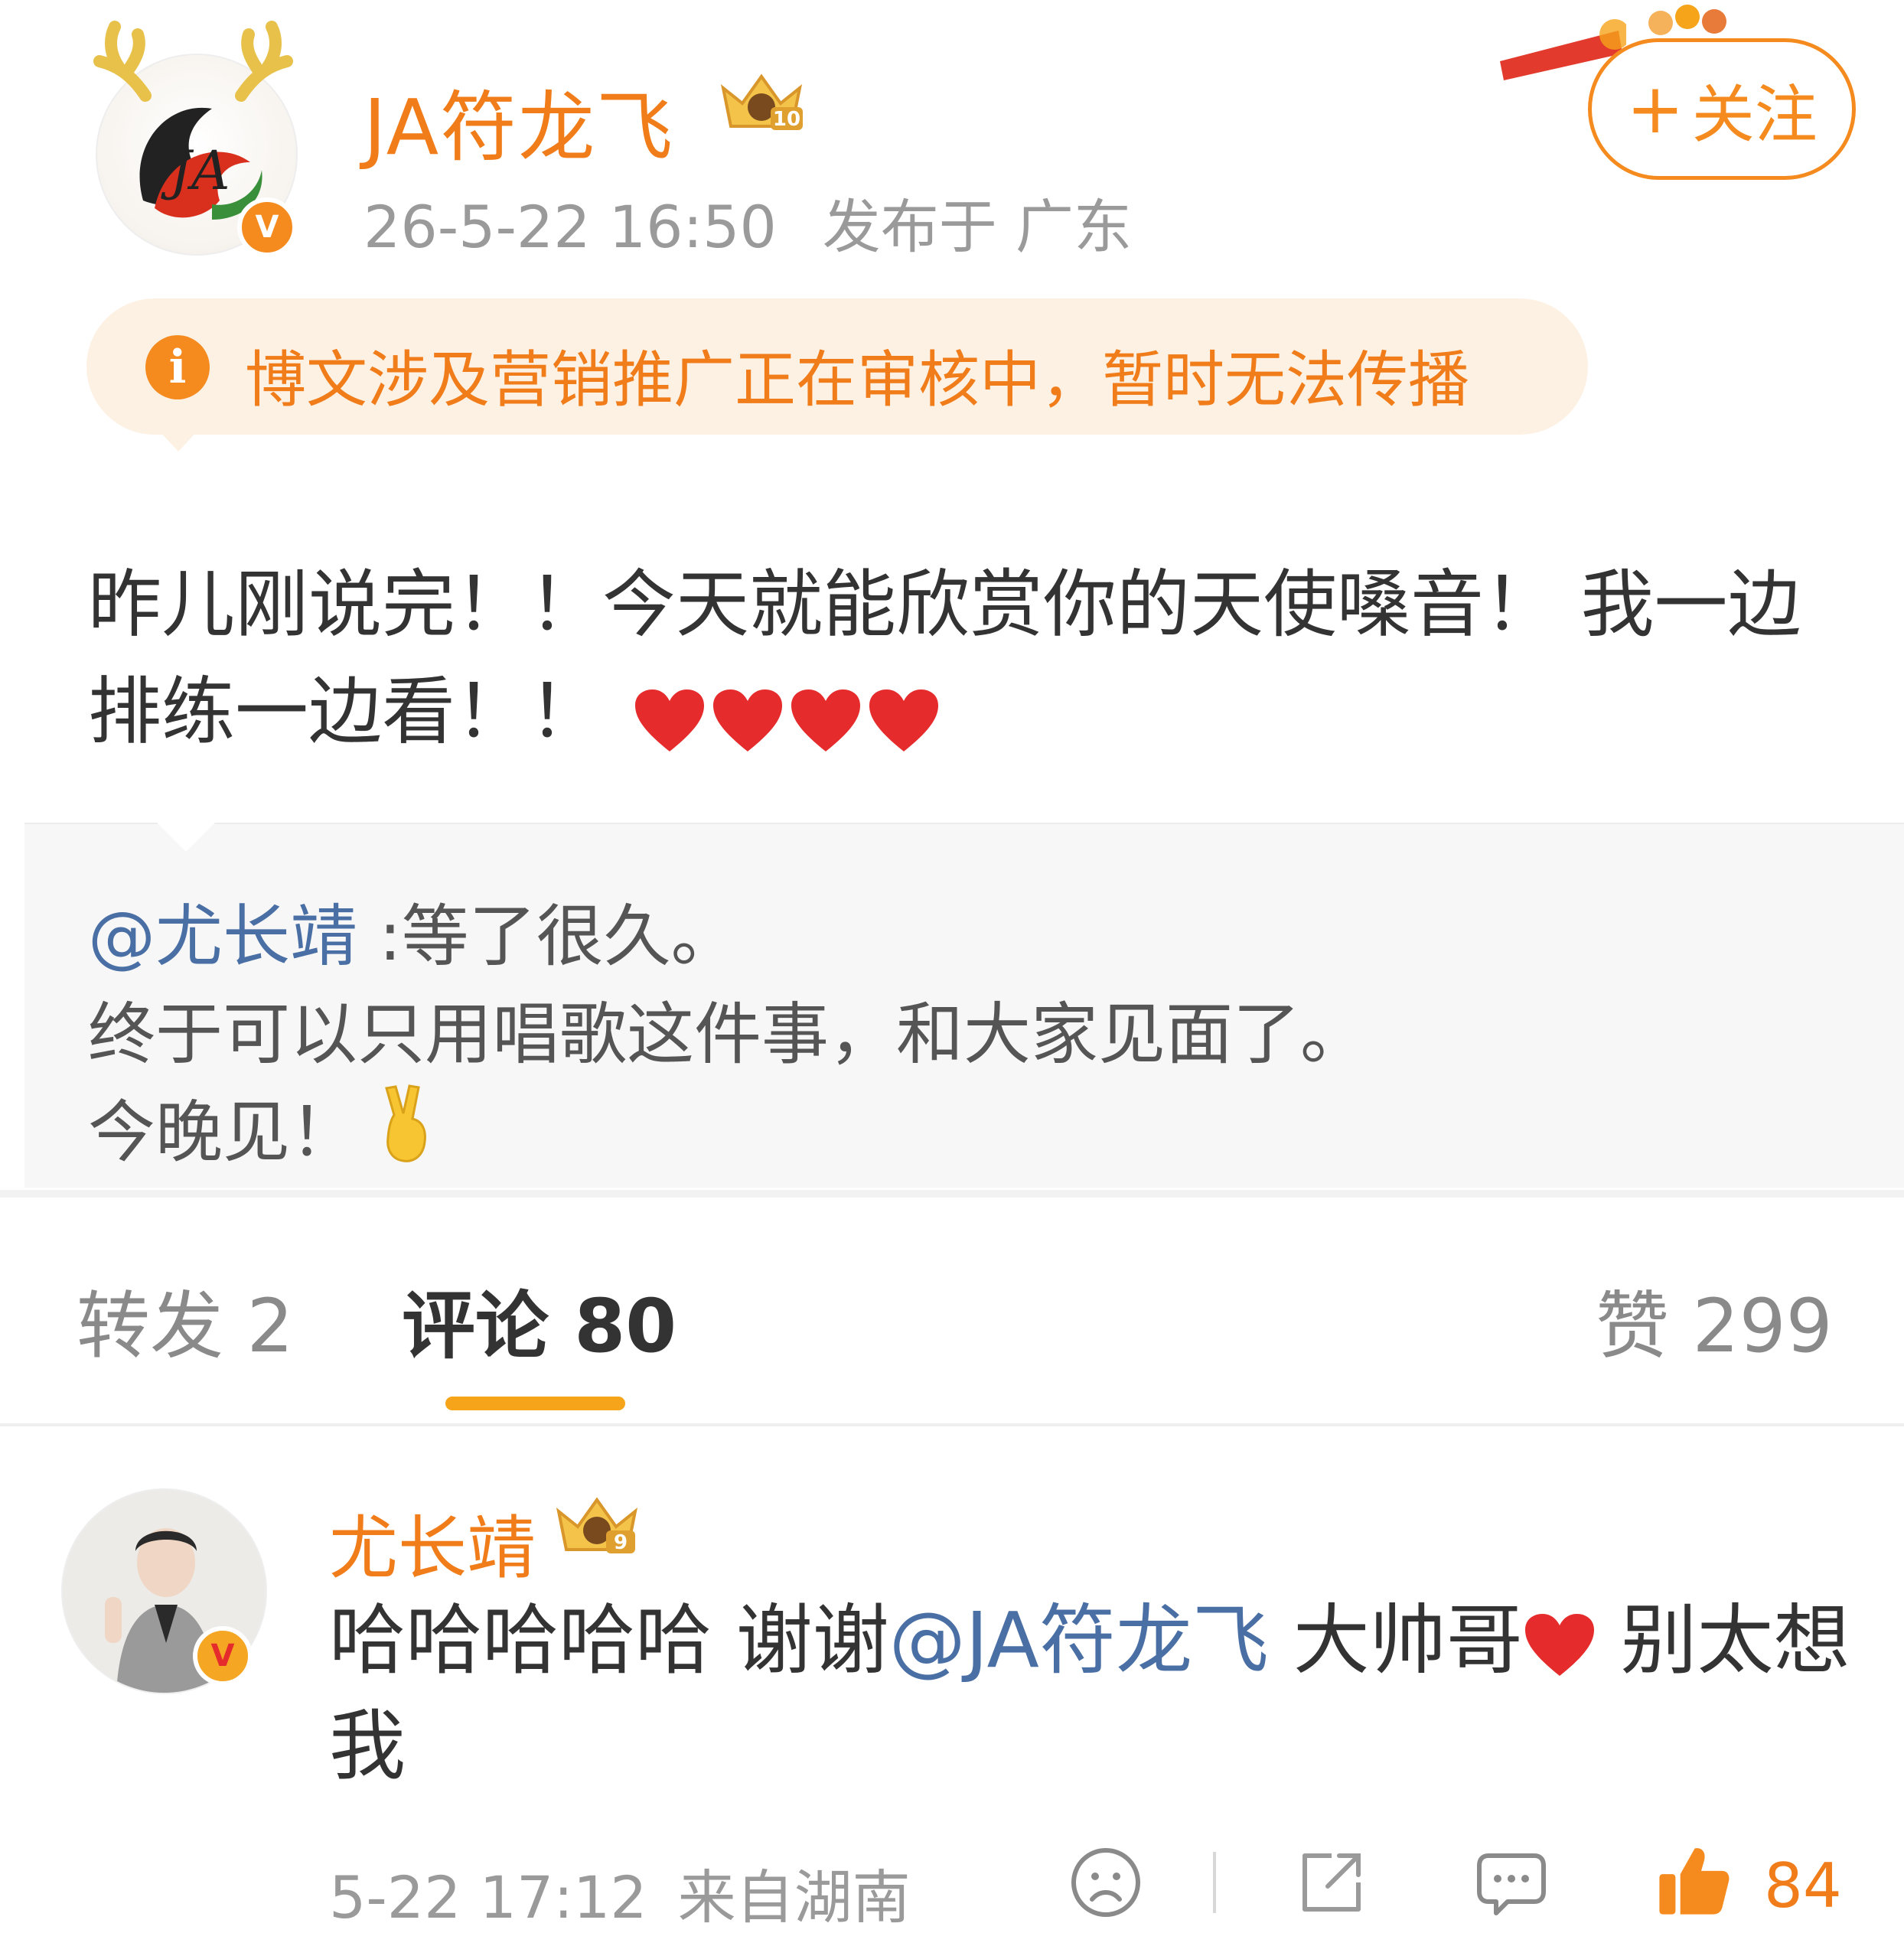 The image size is (1904, 1959). Describe the element at coordinates (519, 127) in the screenshot. I see `author-name-text: JA符龙飞` at that location.